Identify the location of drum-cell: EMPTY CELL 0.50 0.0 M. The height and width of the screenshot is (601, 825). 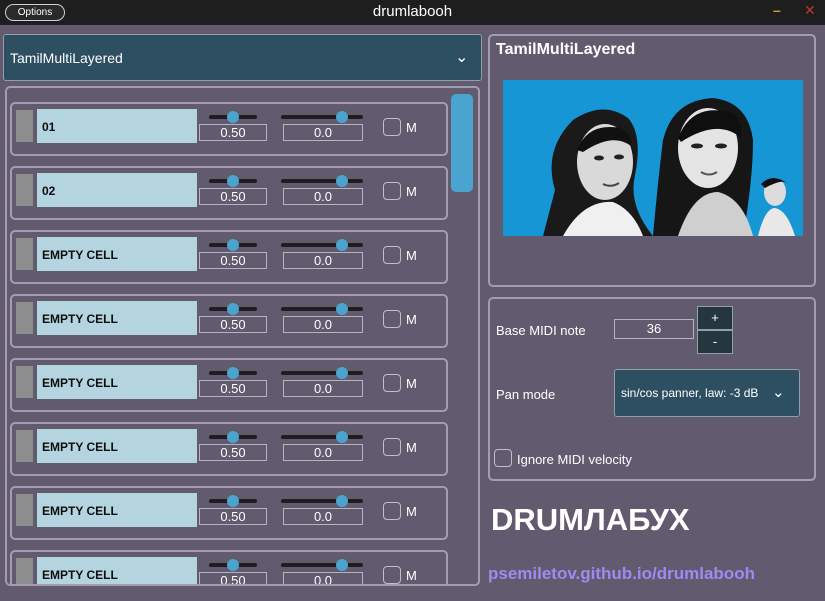
(229, 449).